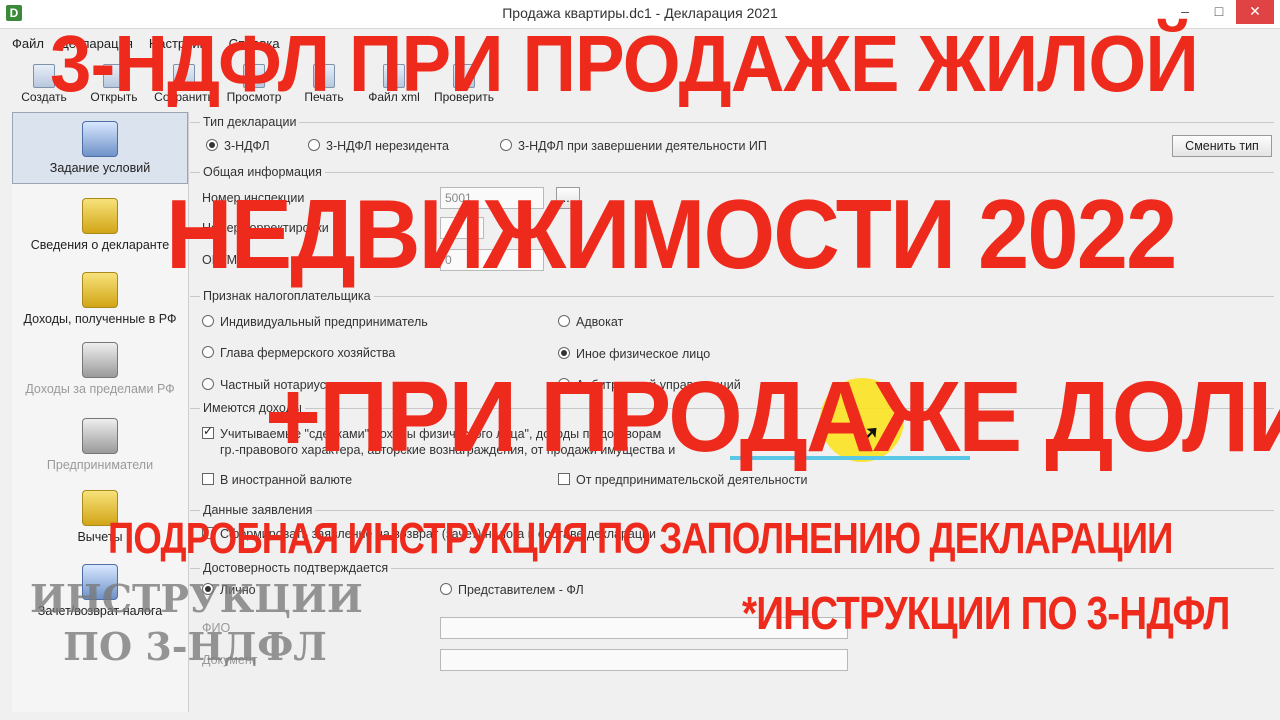  I want to click on radio-3ndfl-nonresident: 3-НДФЛ нерезидента, so click(378, 146).